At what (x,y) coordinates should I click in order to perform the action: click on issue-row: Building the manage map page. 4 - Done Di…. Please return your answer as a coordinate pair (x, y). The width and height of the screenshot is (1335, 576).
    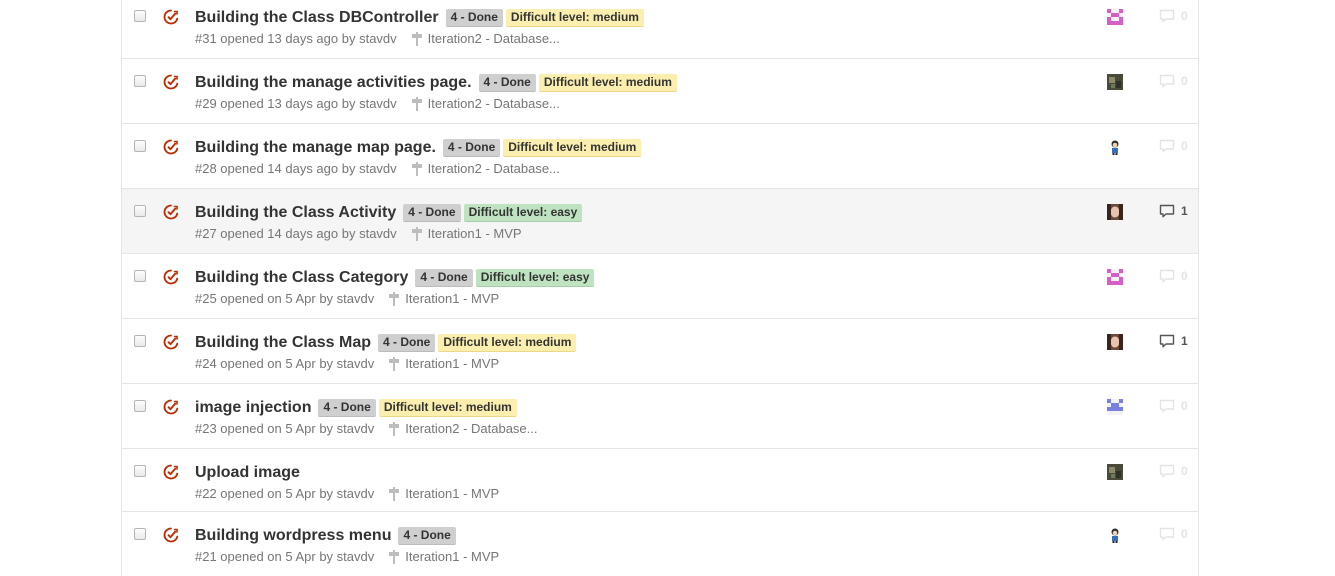
    Looking at the image, I should click on (660, 156).